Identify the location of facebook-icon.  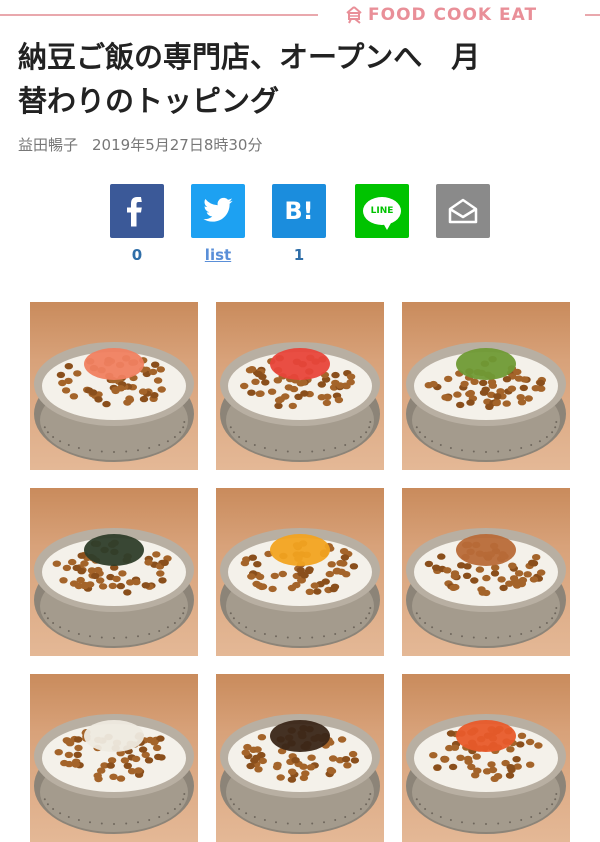
(134, 212).